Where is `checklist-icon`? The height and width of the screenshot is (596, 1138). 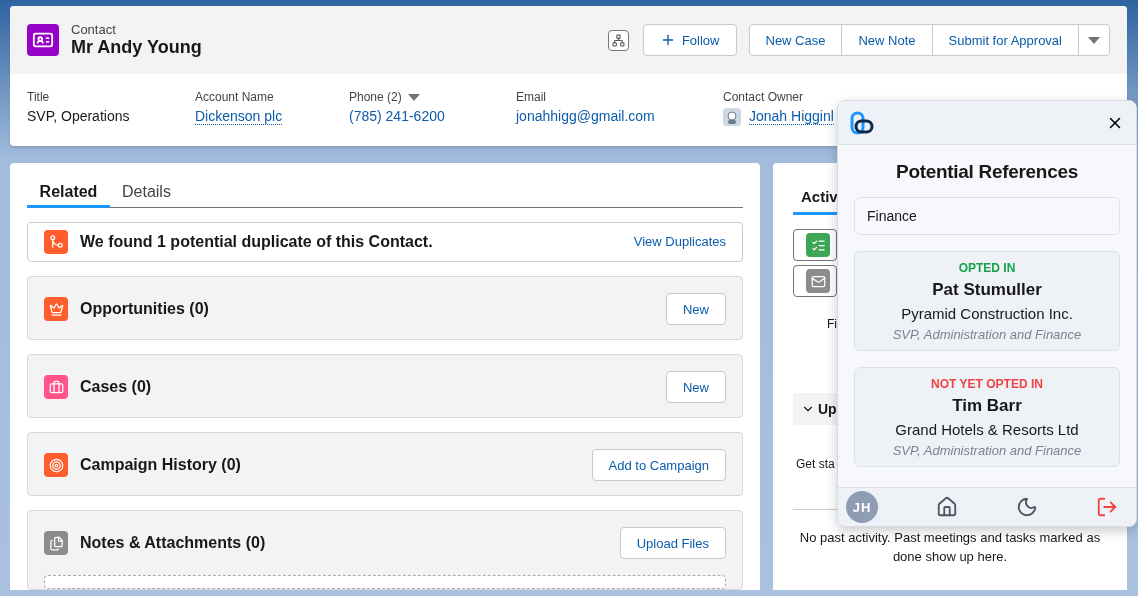 checklist-icon is located at coordinates (818, 245).